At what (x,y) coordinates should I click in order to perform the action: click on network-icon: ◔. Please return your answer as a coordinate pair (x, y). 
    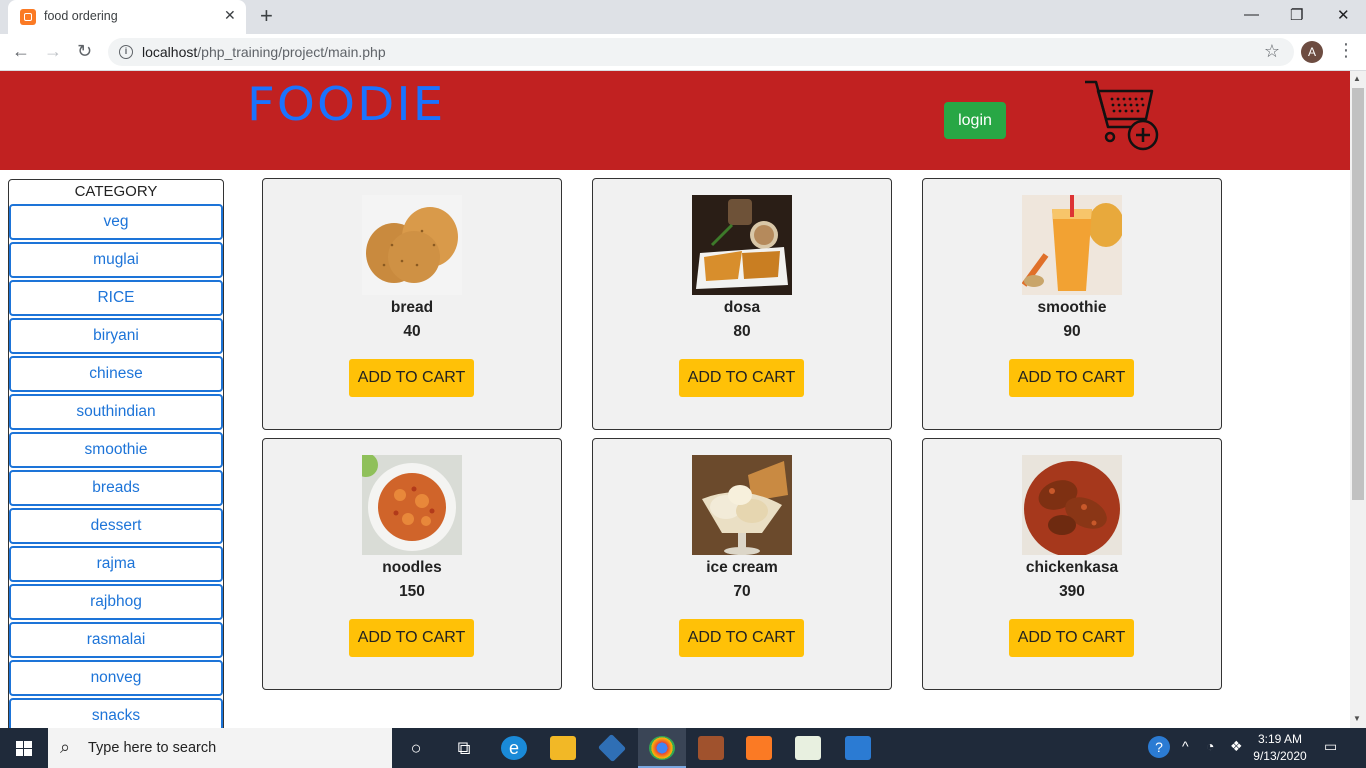
    Looking at the image, I should click on (1210, 746).